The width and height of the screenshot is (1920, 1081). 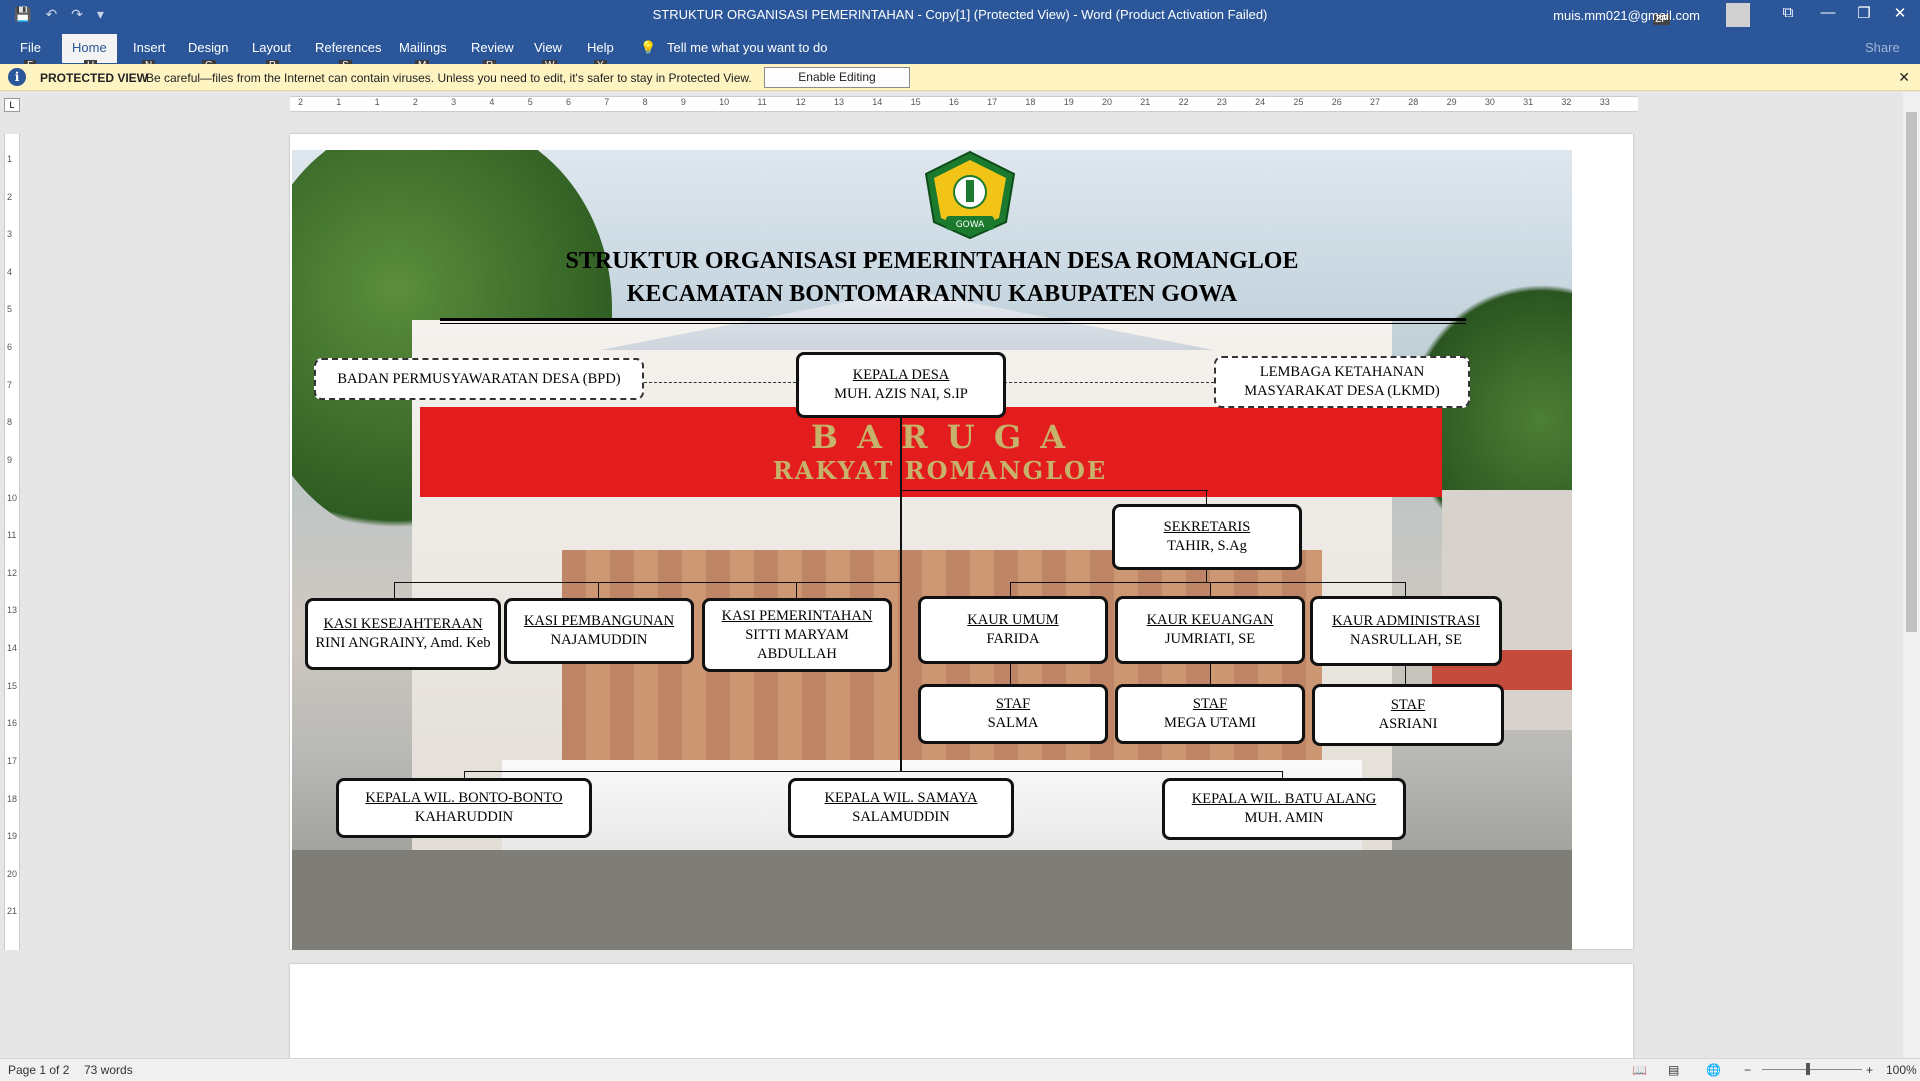 What do you see at coordinates (208, 47) in the screenshot?
I see `tab-design: Design` at bounding box center [208, 47].